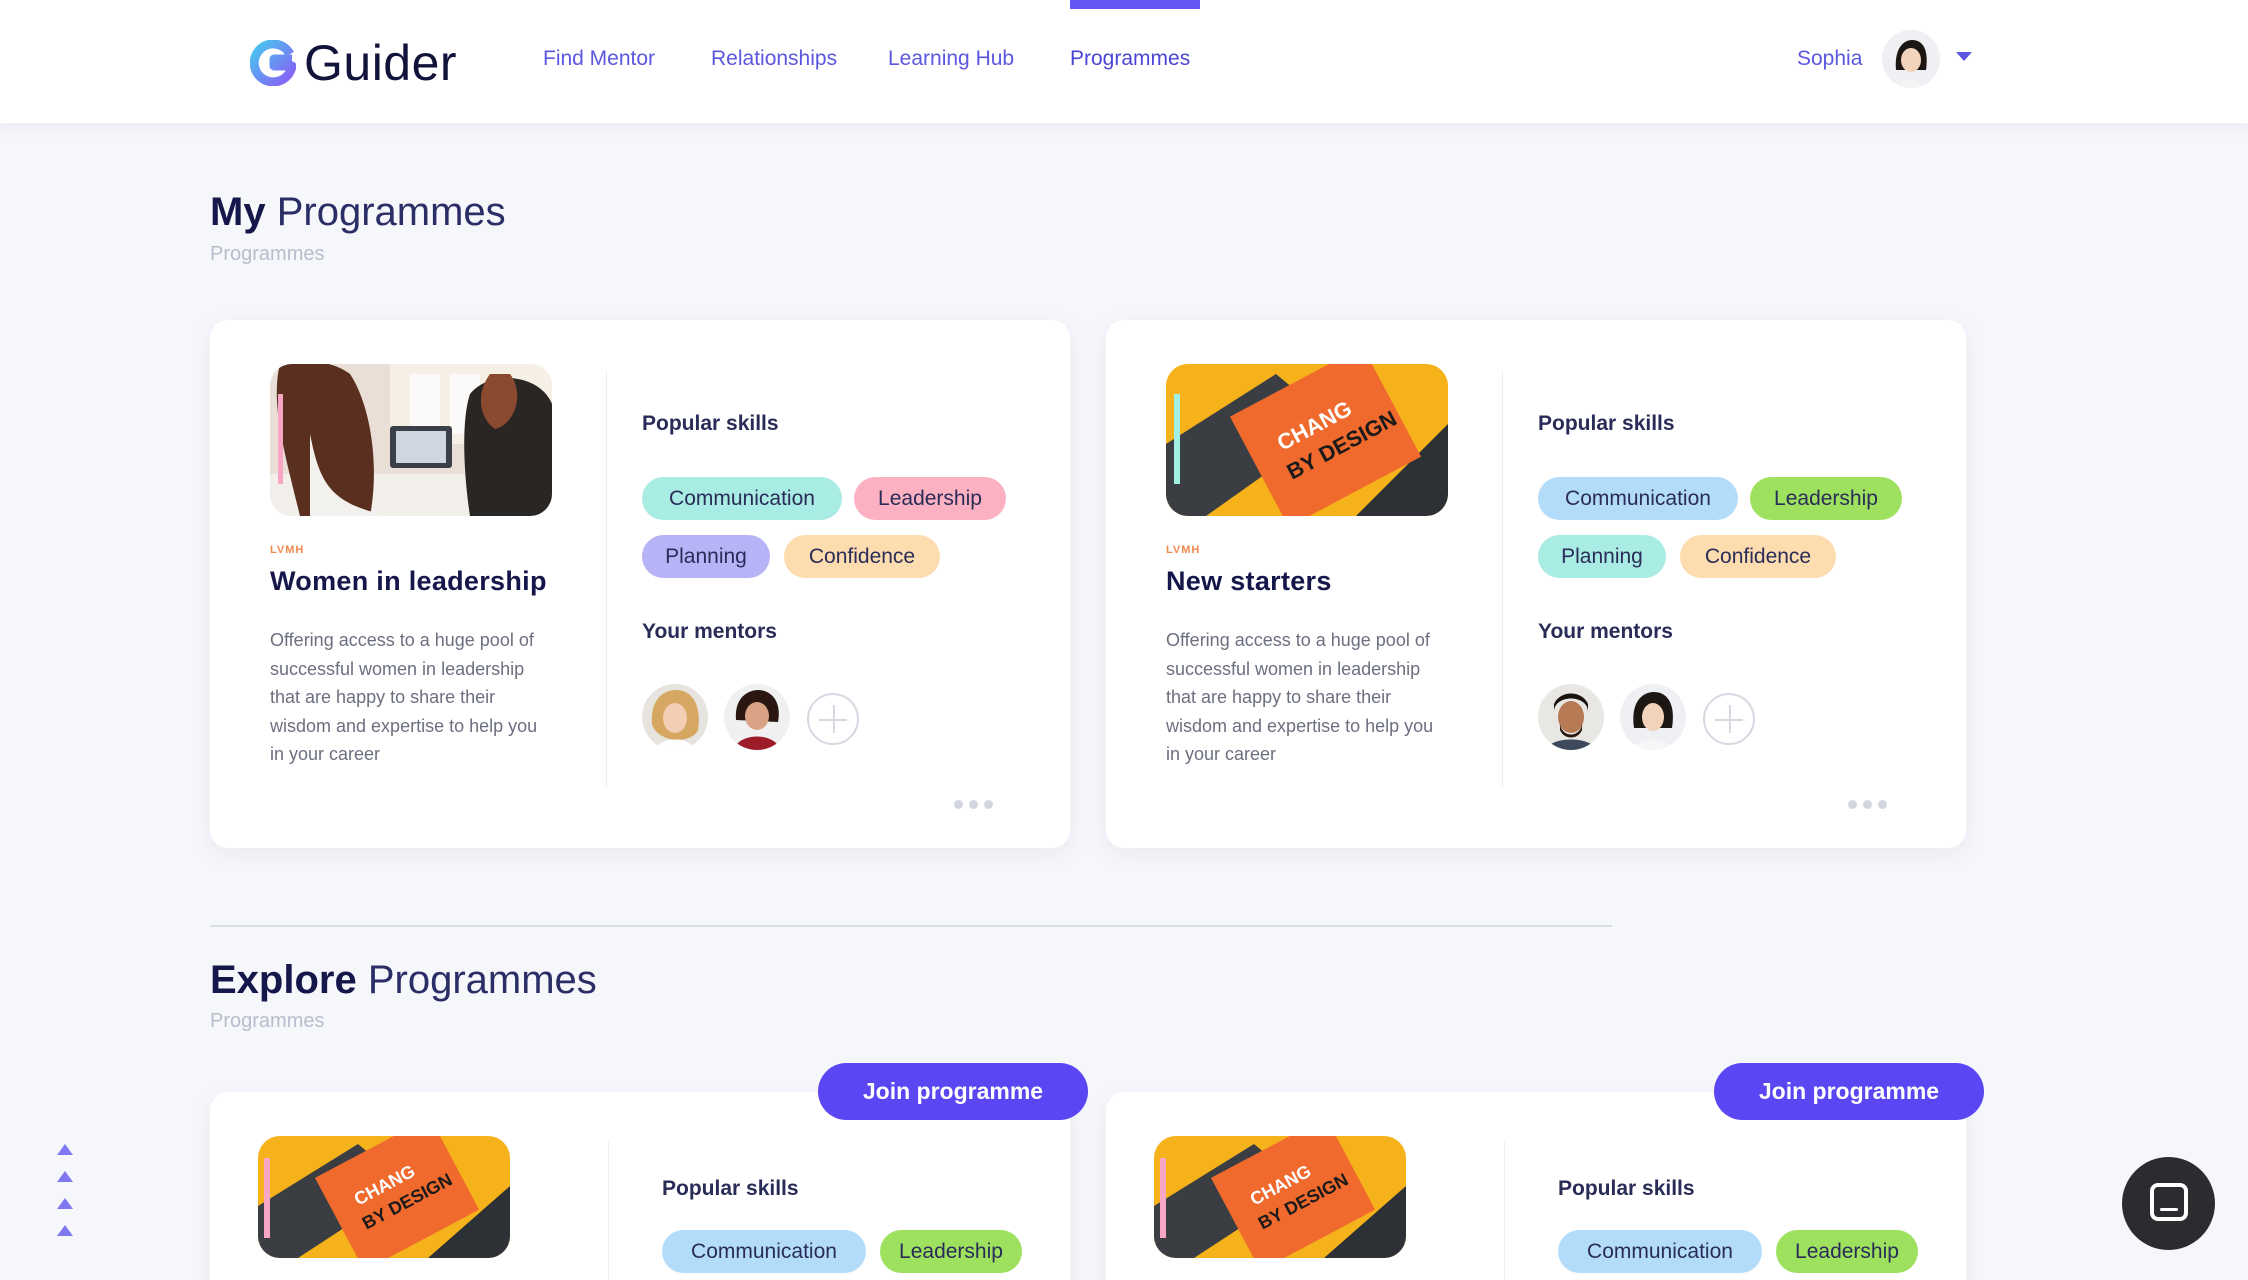  I want to click on section-divider, so click(911, 926).